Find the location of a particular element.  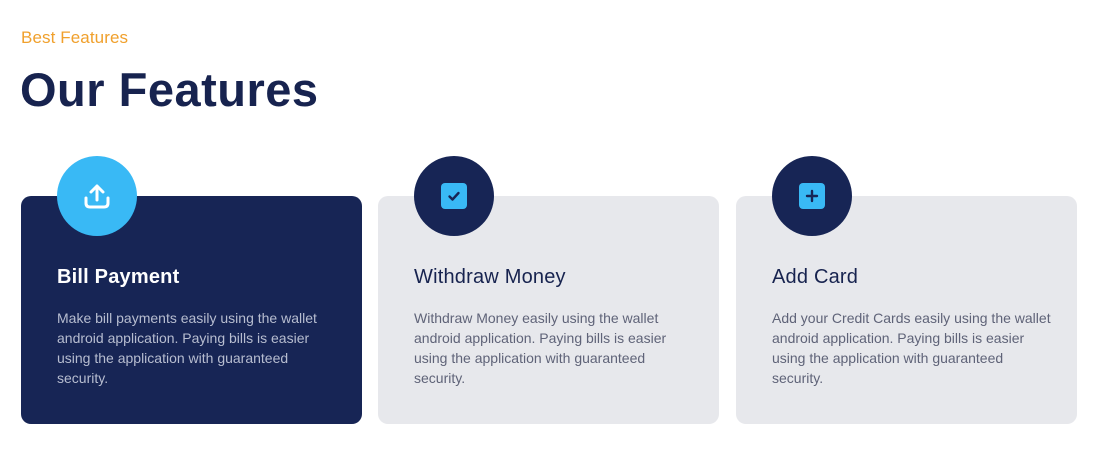

feature-title: Bill Payment is located at coordinates (118, 277).